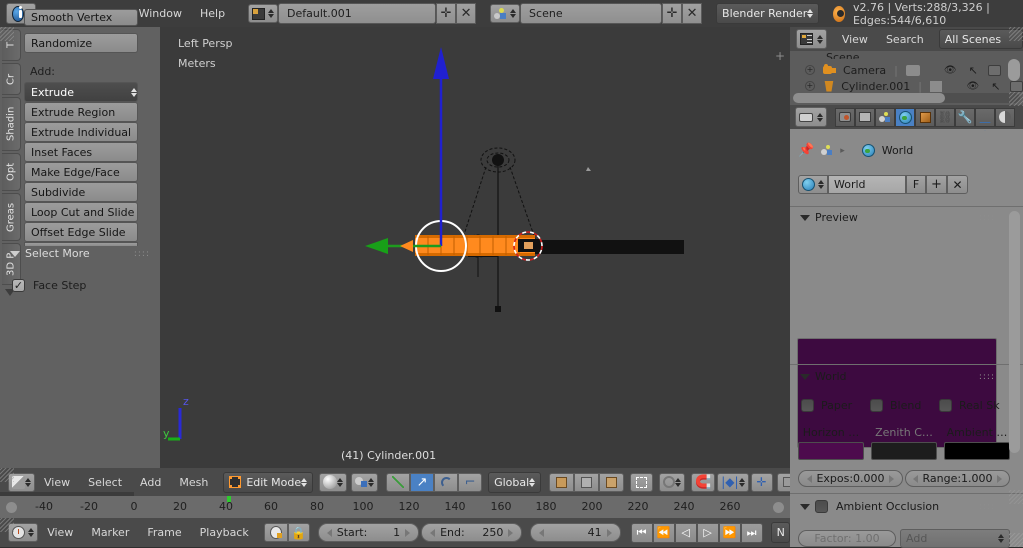 This screenshot has height=548, width=1023. What do you see at coordinates (575, 532) in the screenshot?
I see `current-frame-field: 41` at bounding box center [575, 532].